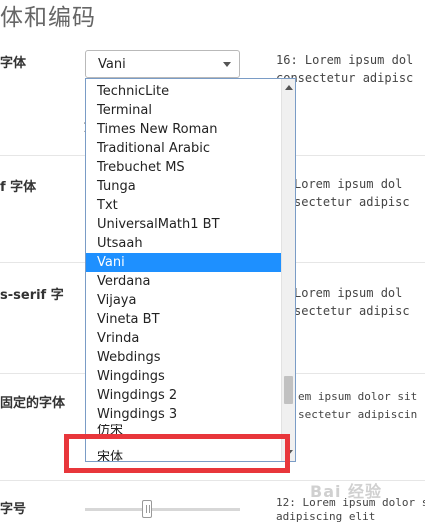 Image resolution: width=425 pixels, height=524 pixels. I want to click on page-title: 体和编码, so click(48, 18).